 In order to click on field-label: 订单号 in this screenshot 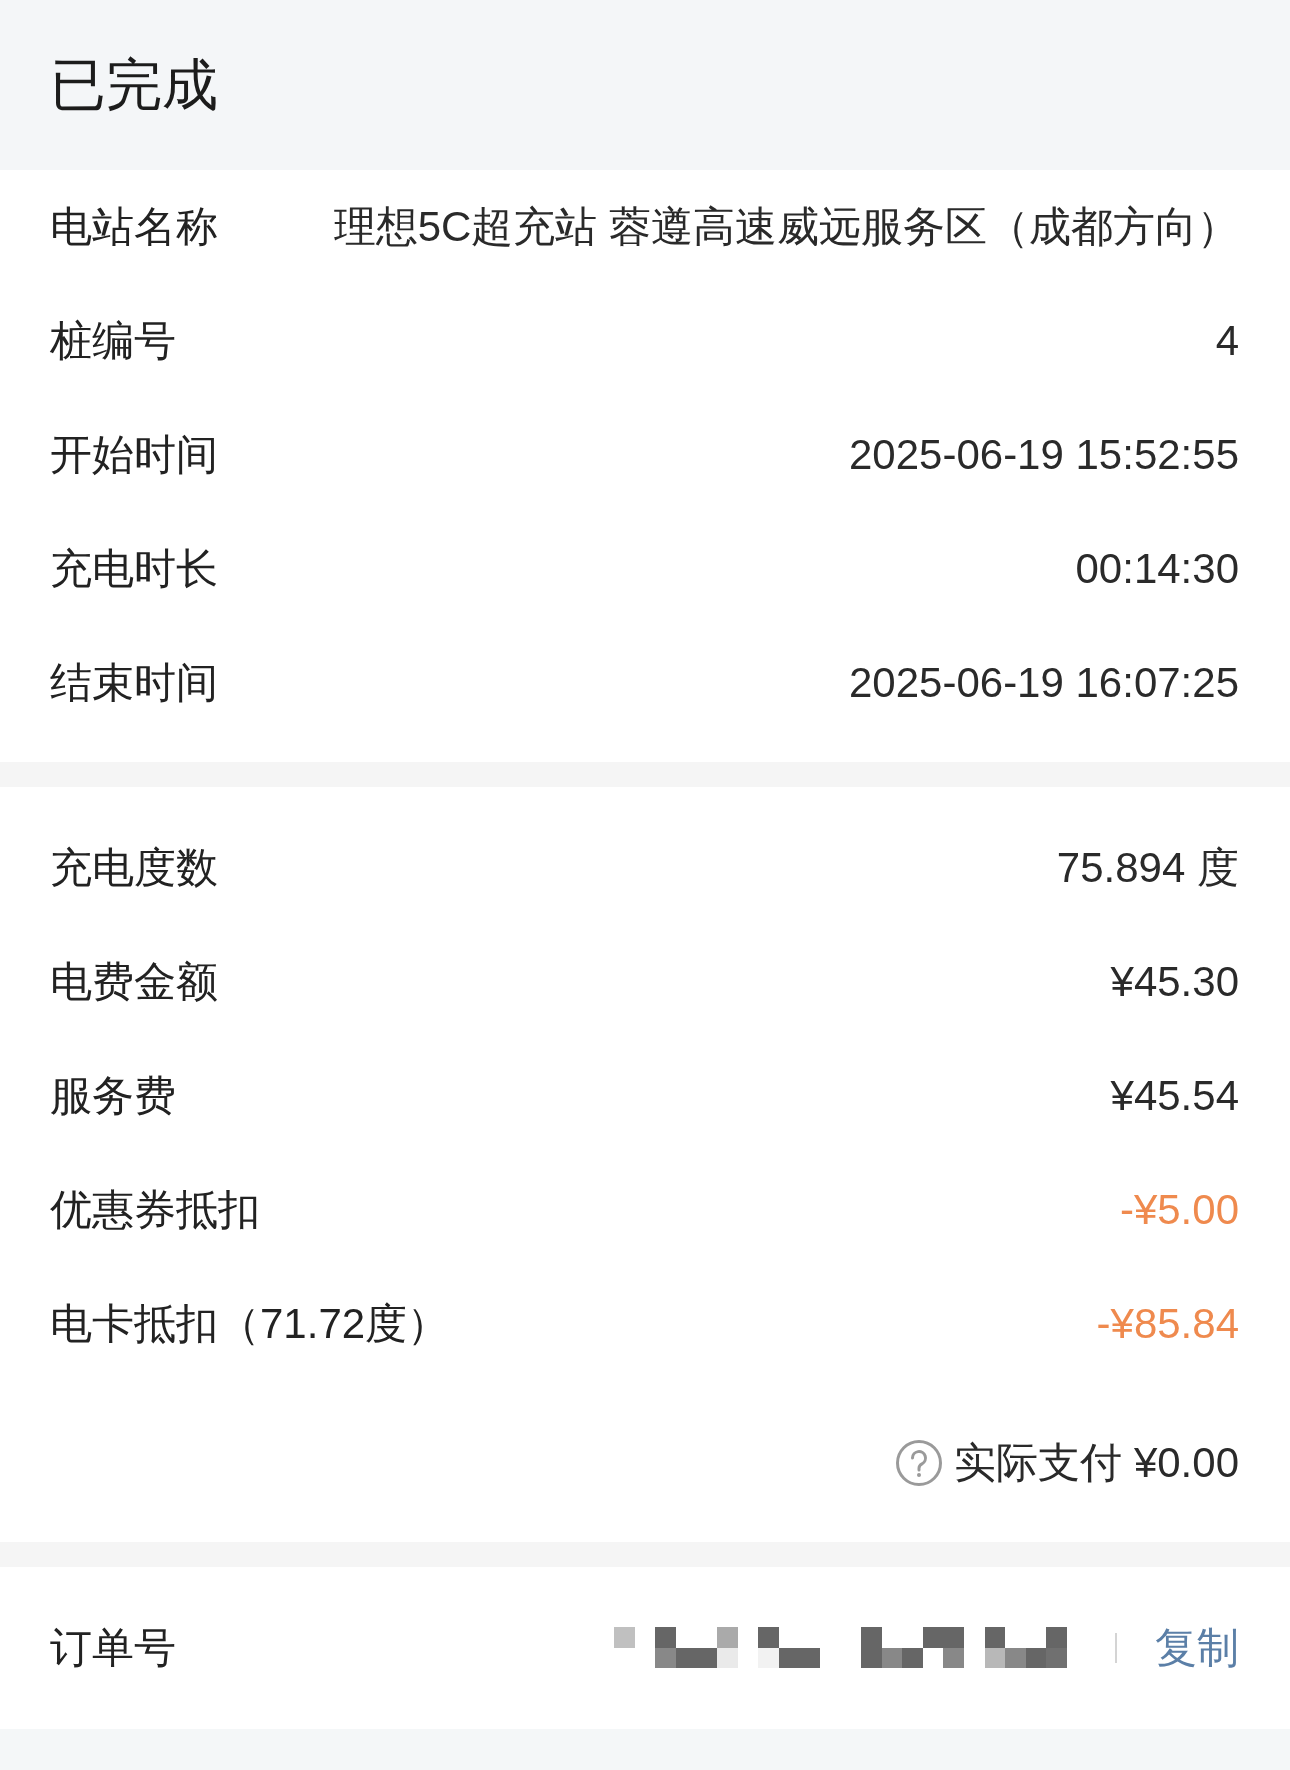, I will do `click(113, 1647)`.